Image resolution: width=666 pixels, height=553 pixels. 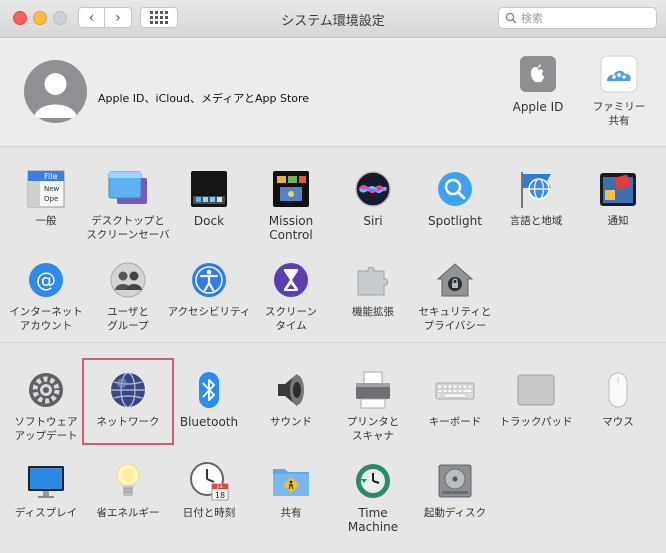 I want to click on pref-security-privacy: セキュリティと プライバシー, so click(x=455, y=296).